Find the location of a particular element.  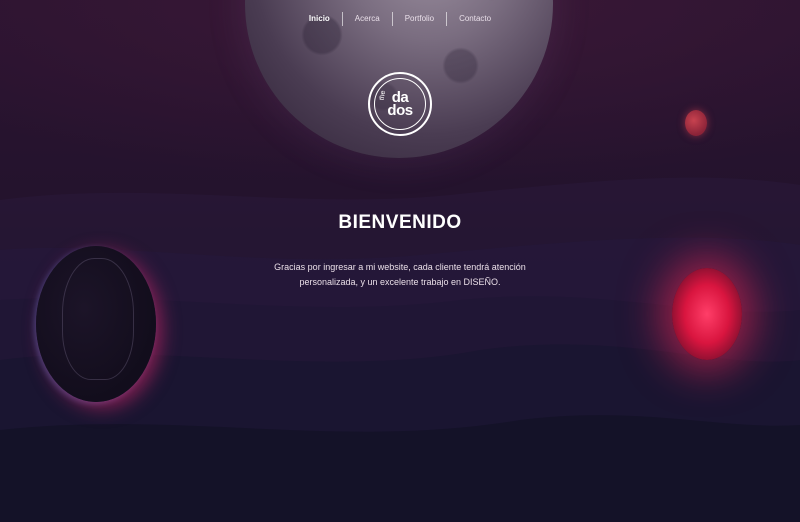

logo-wordmark: da dos is located at coordinates (400, 104).